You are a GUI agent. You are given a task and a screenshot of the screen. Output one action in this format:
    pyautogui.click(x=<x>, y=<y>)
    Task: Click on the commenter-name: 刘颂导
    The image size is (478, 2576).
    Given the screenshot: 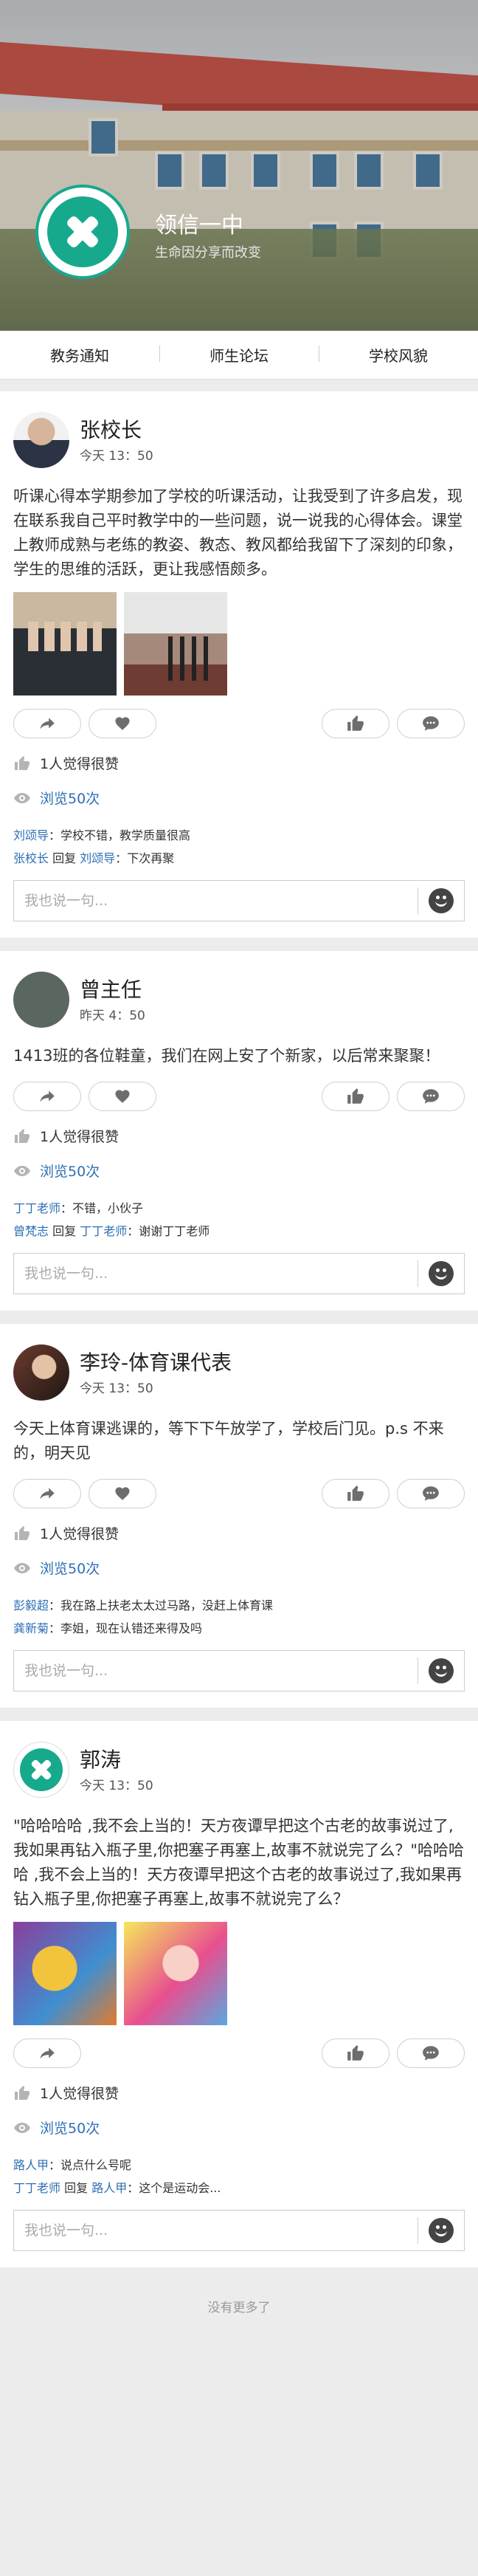 What is the action you would take?
    pyautogui.click(x=31, y=835)
    